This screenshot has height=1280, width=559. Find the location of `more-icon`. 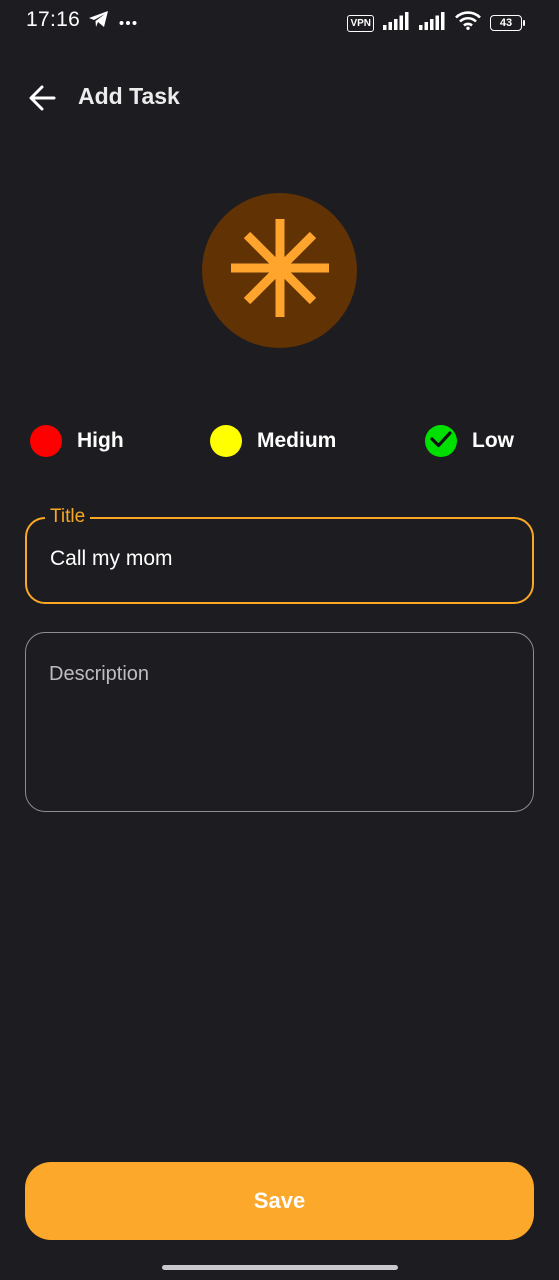

more-icon is located at coordinates (128, 22).